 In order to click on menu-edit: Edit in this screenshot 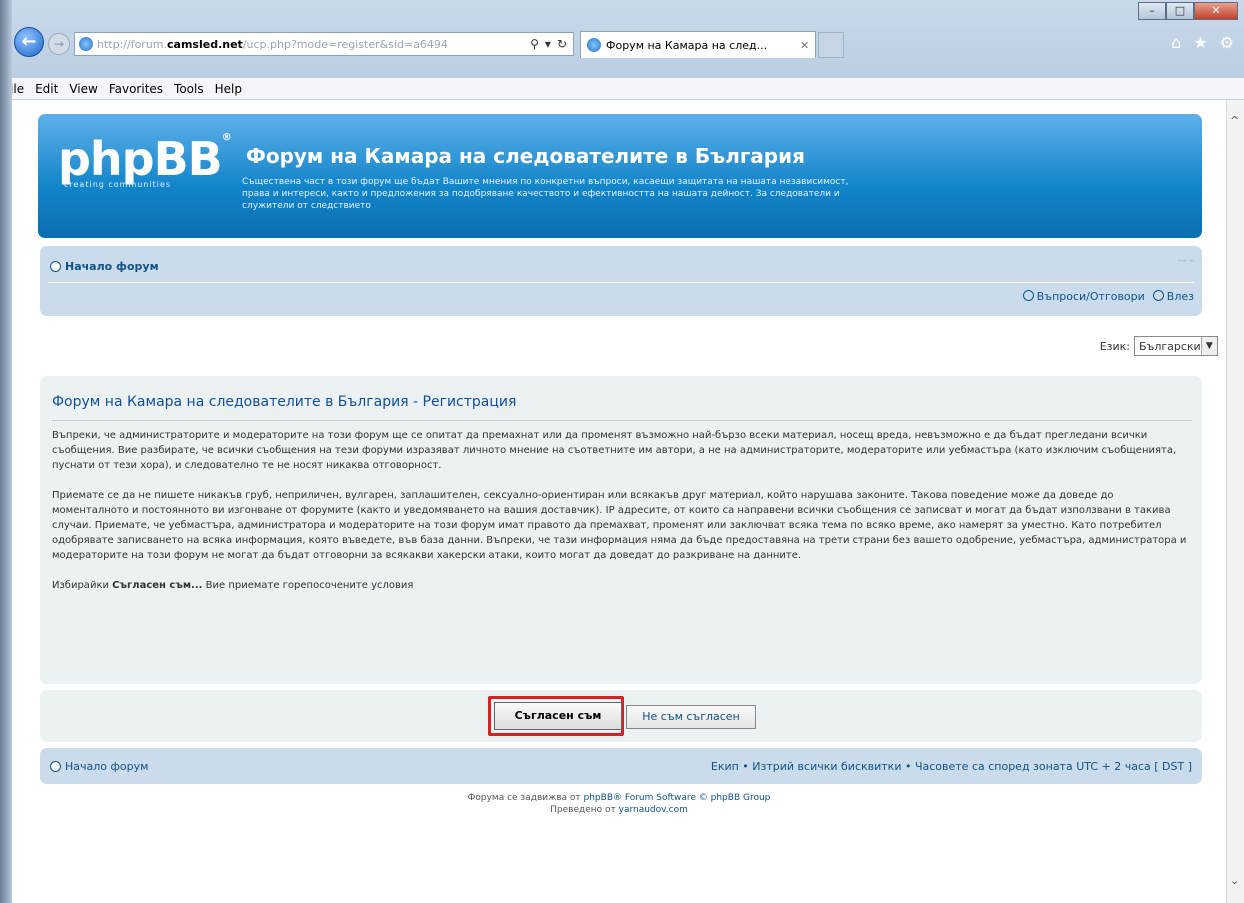, I will do `click(46, 89)`.